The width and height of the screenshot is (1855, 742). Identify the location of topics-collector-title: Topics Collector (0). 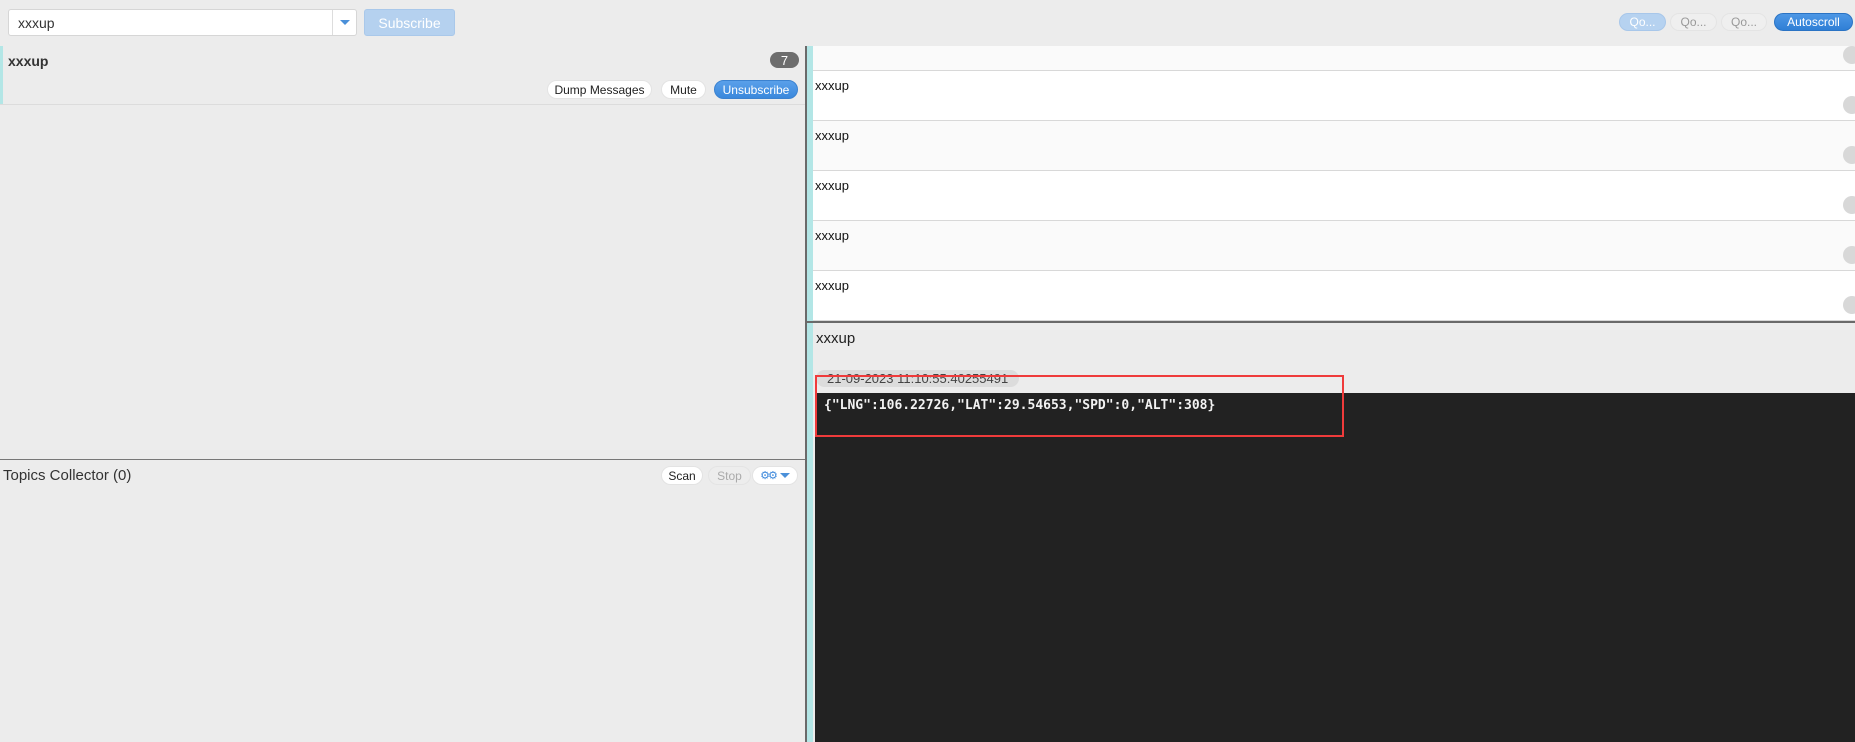
(67, 475).